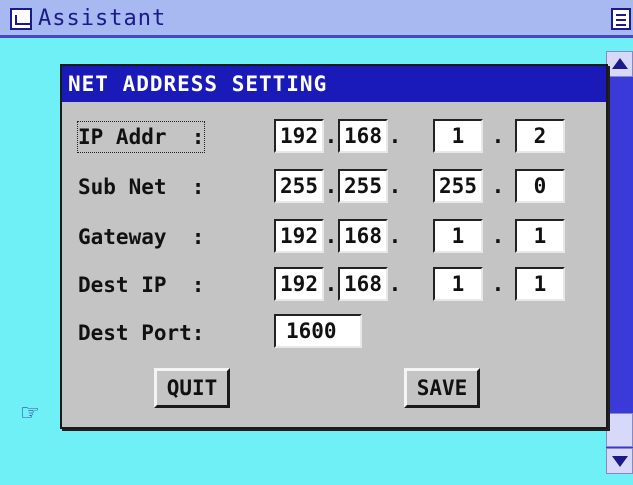 The image size is (633, 485). I want to click on scroll-thumb, so click(619, 430).